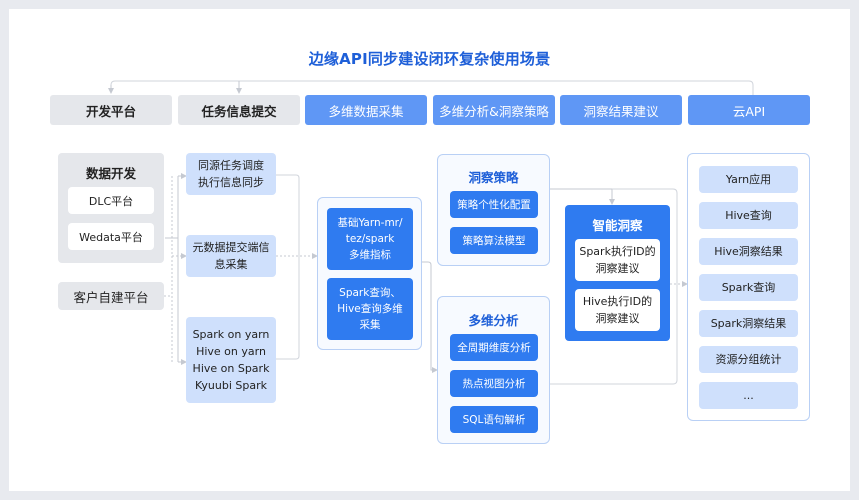  What do you see at coordinates (617, 310) in the screenshot?
I see `hive-insight-box: Hive执行ID的 洞察建议` at bounding box center [617, 310].